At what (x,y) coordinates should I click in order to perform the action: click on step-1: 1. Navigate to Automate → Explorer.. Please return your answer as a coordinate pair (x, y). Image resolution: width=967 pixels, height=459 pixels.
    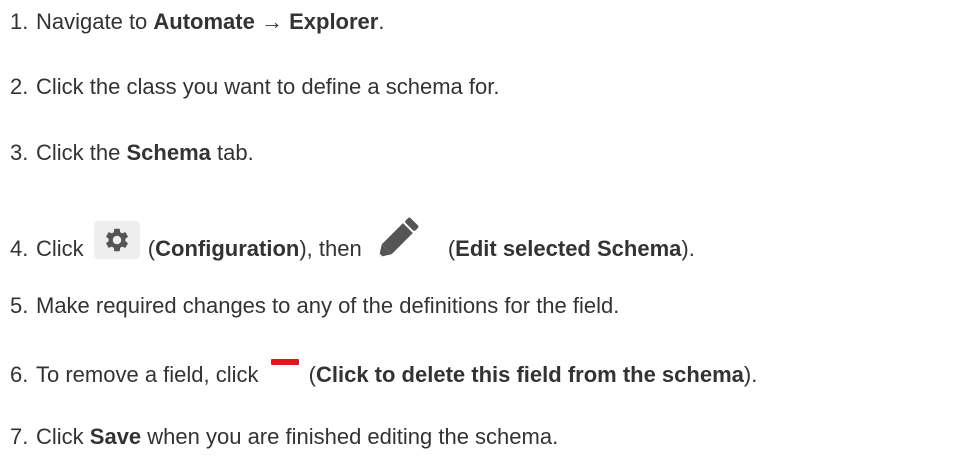
    Looking at the image, I should click on (197, 22).